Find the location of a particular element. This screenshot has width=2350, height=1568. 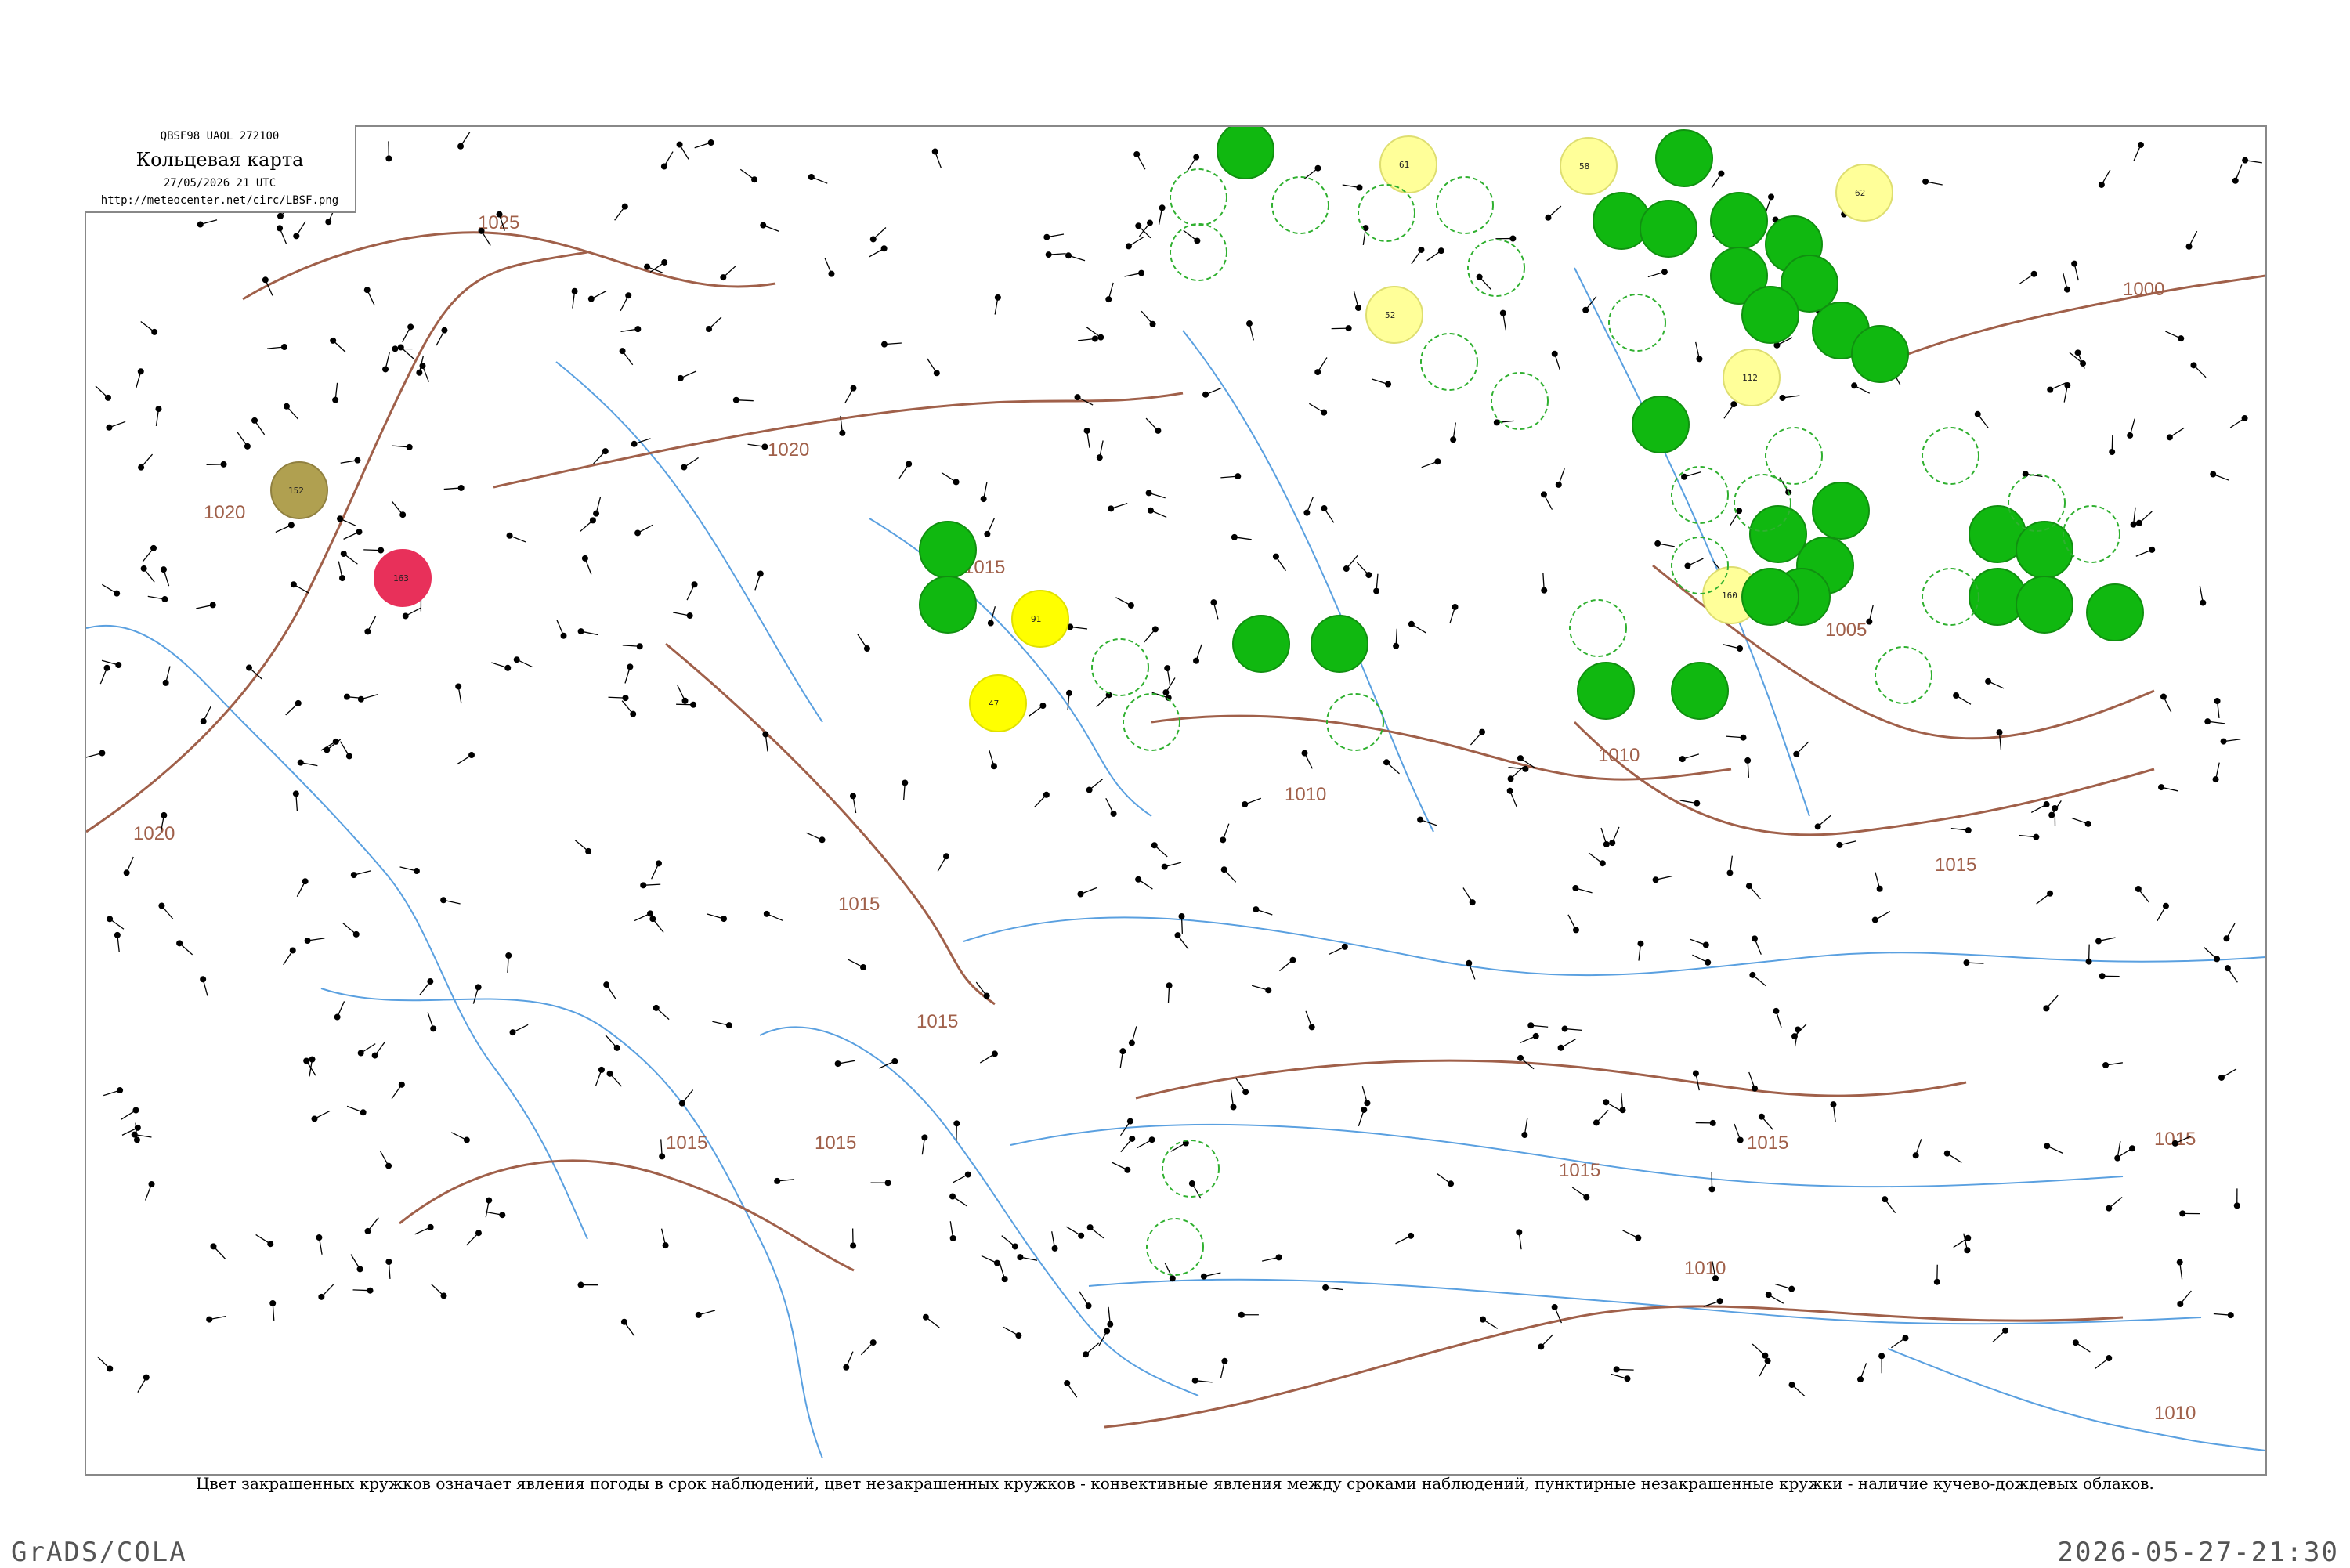

isobar-label: 1015 is located at coordinates (835, 1143).